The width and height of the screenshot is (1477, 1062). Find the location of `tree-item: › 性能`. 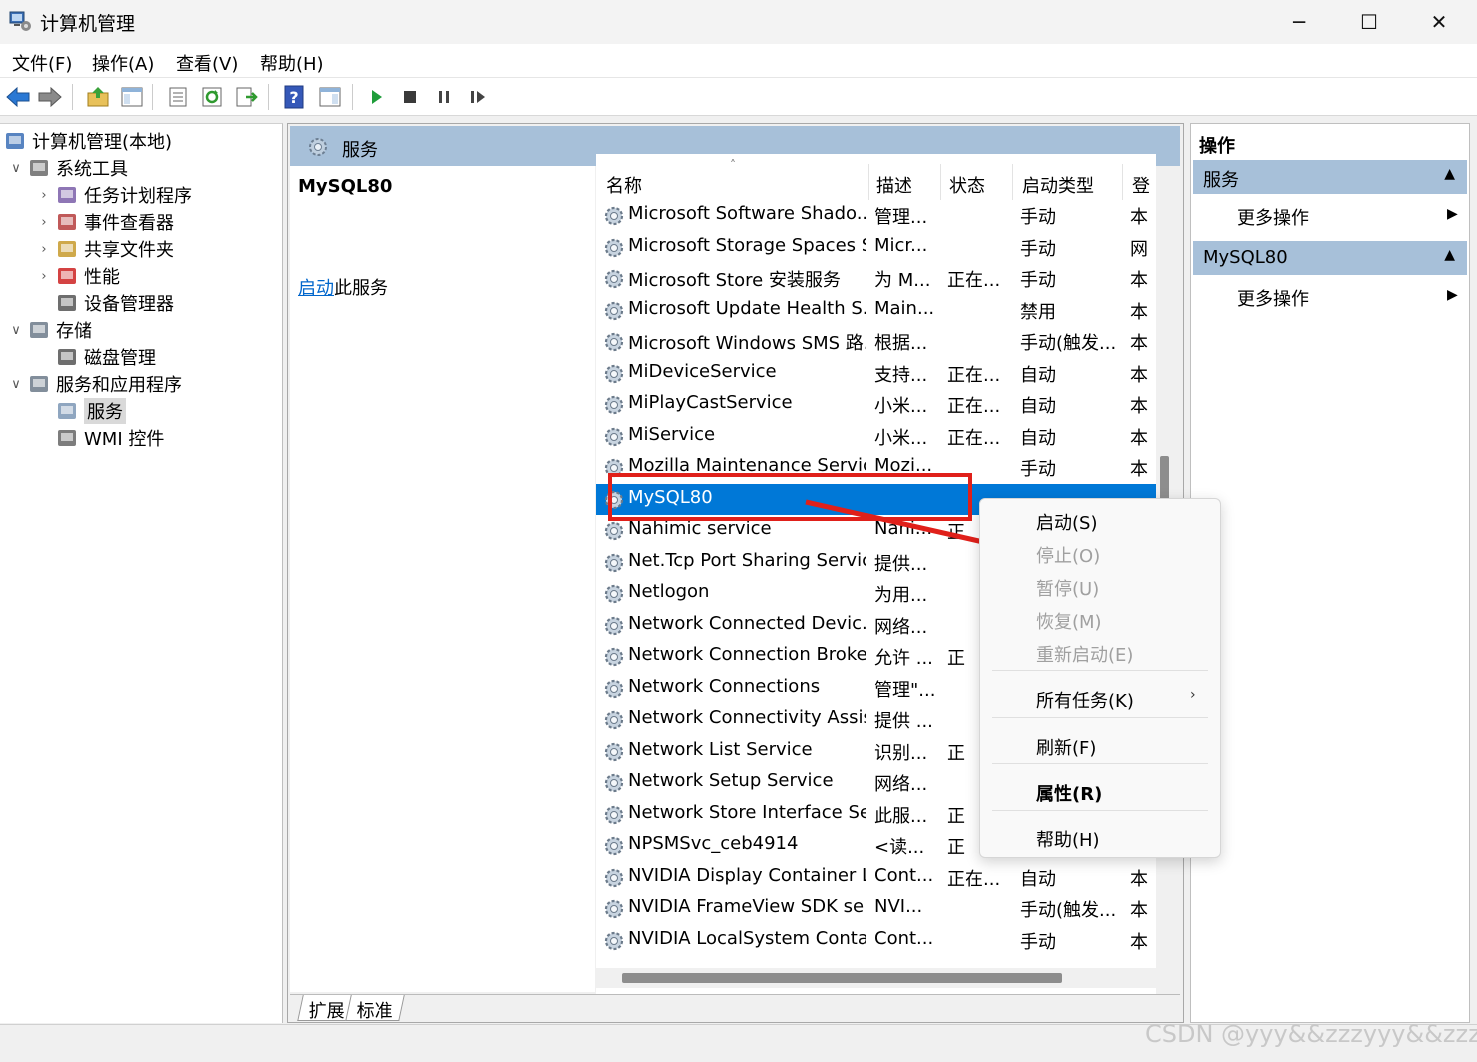

tree-item: › 性能 is located at coordinates (78, 276).